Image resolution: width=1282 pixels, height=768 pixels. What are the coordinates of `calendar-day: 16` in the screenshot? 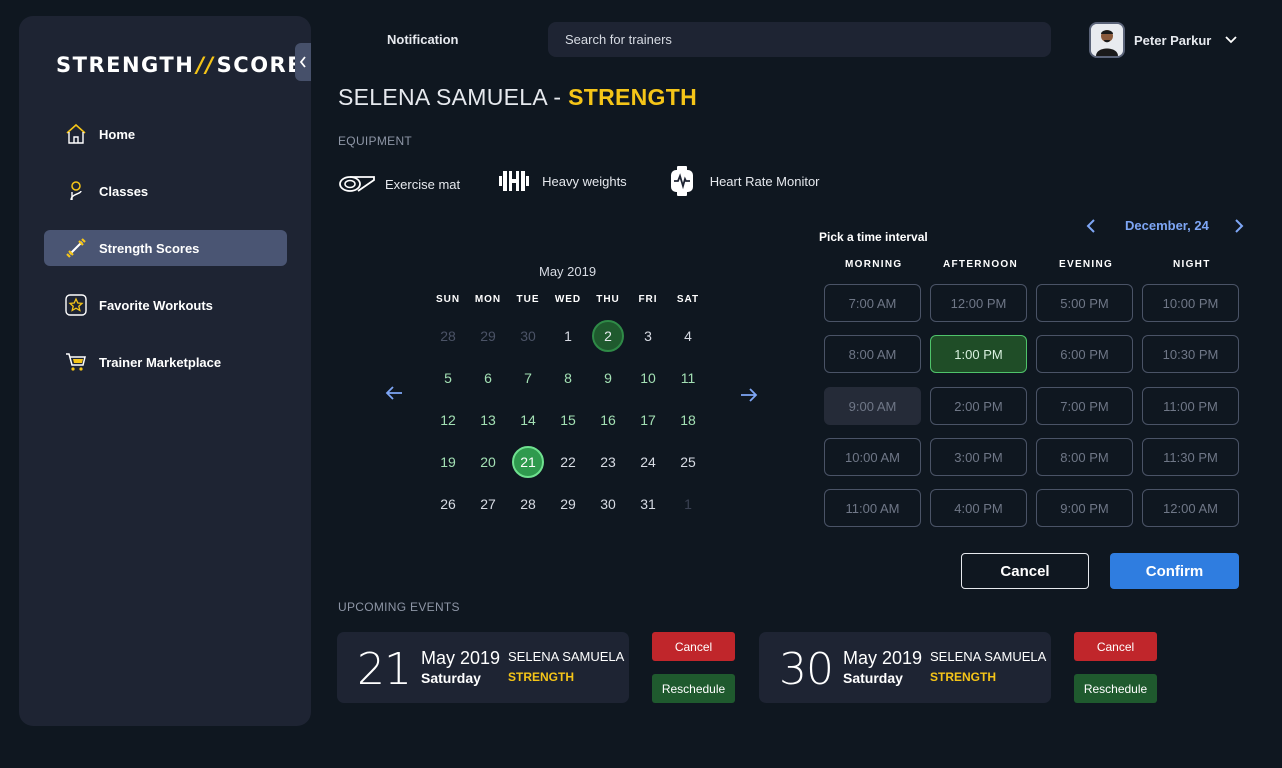 It's located at (608, 420).